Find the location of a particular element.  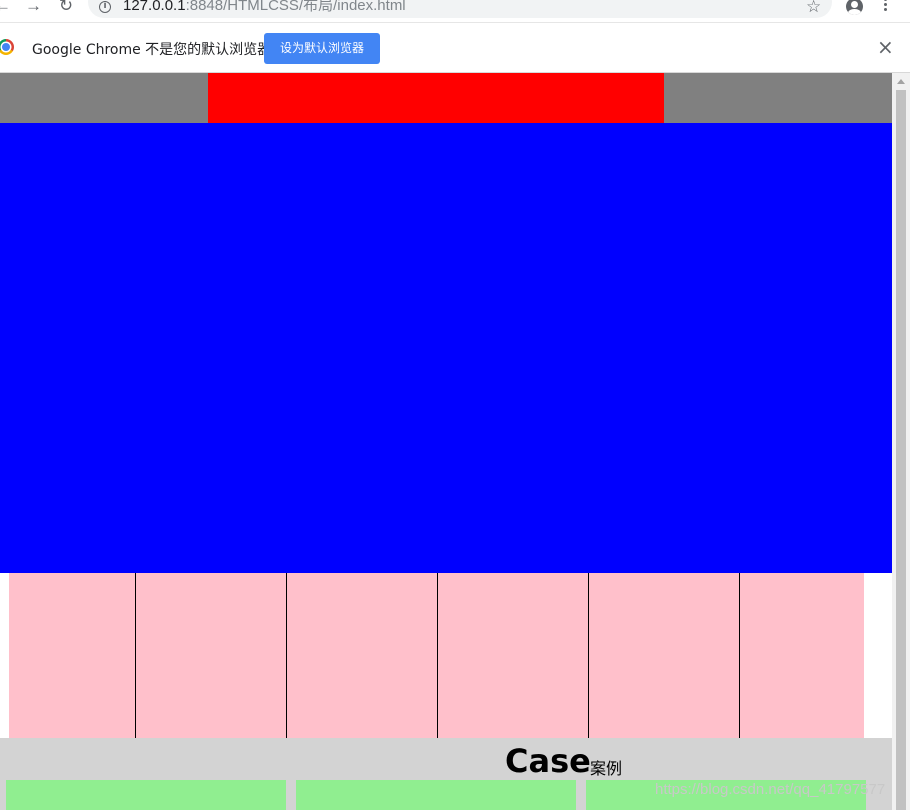

bookmark-star-icon: ☆ is located at coordinates (813, 8).